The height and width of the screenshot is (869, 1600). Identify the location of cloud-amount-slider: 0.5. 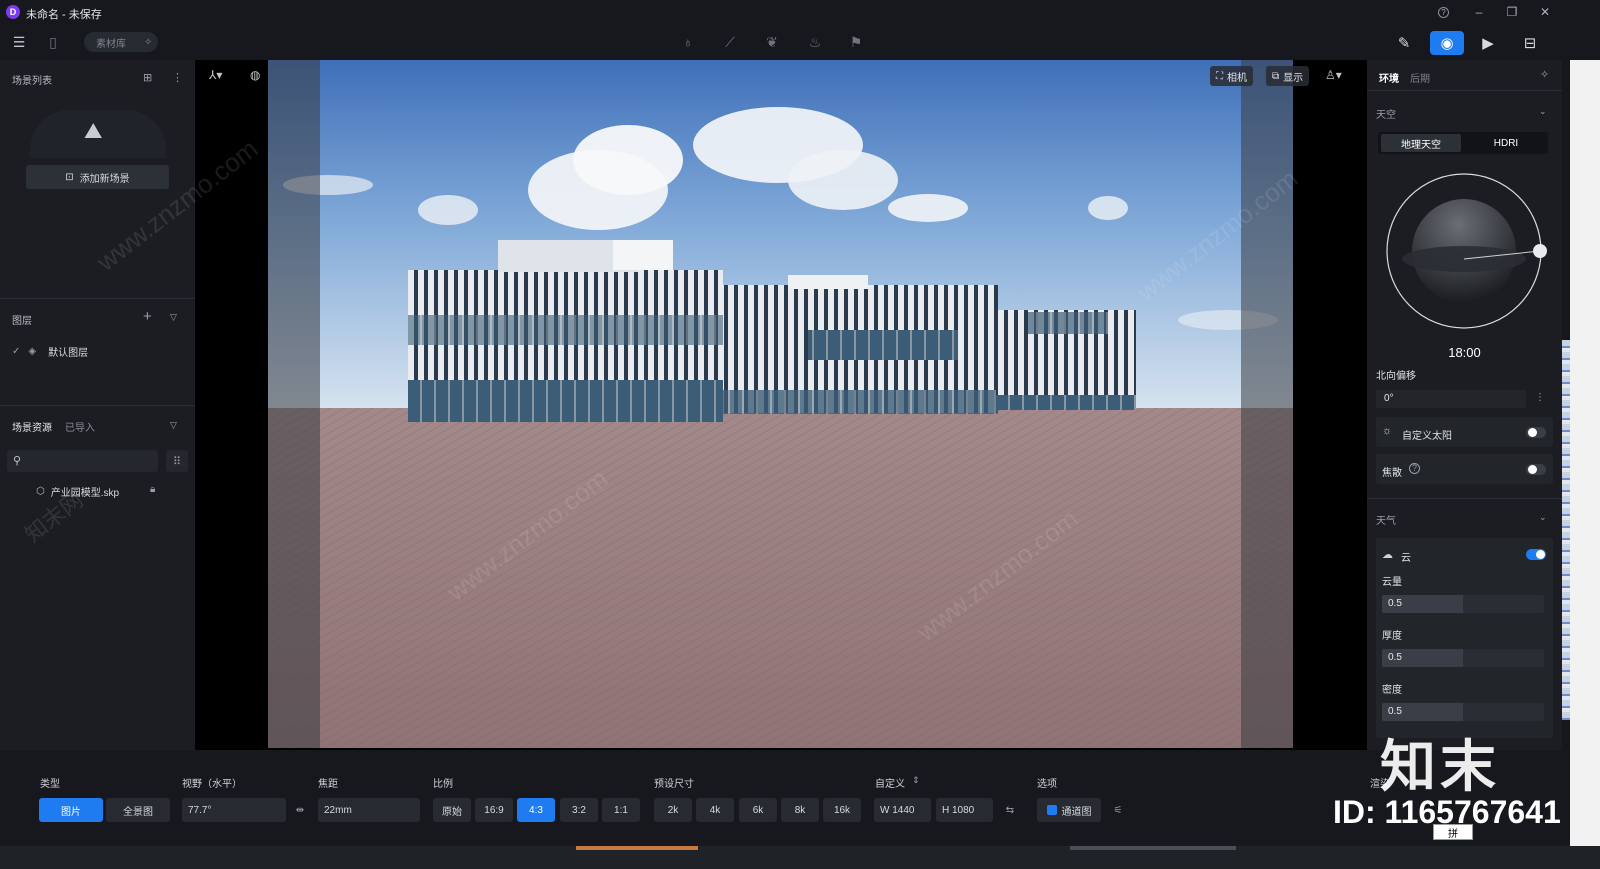
(1463, 604).